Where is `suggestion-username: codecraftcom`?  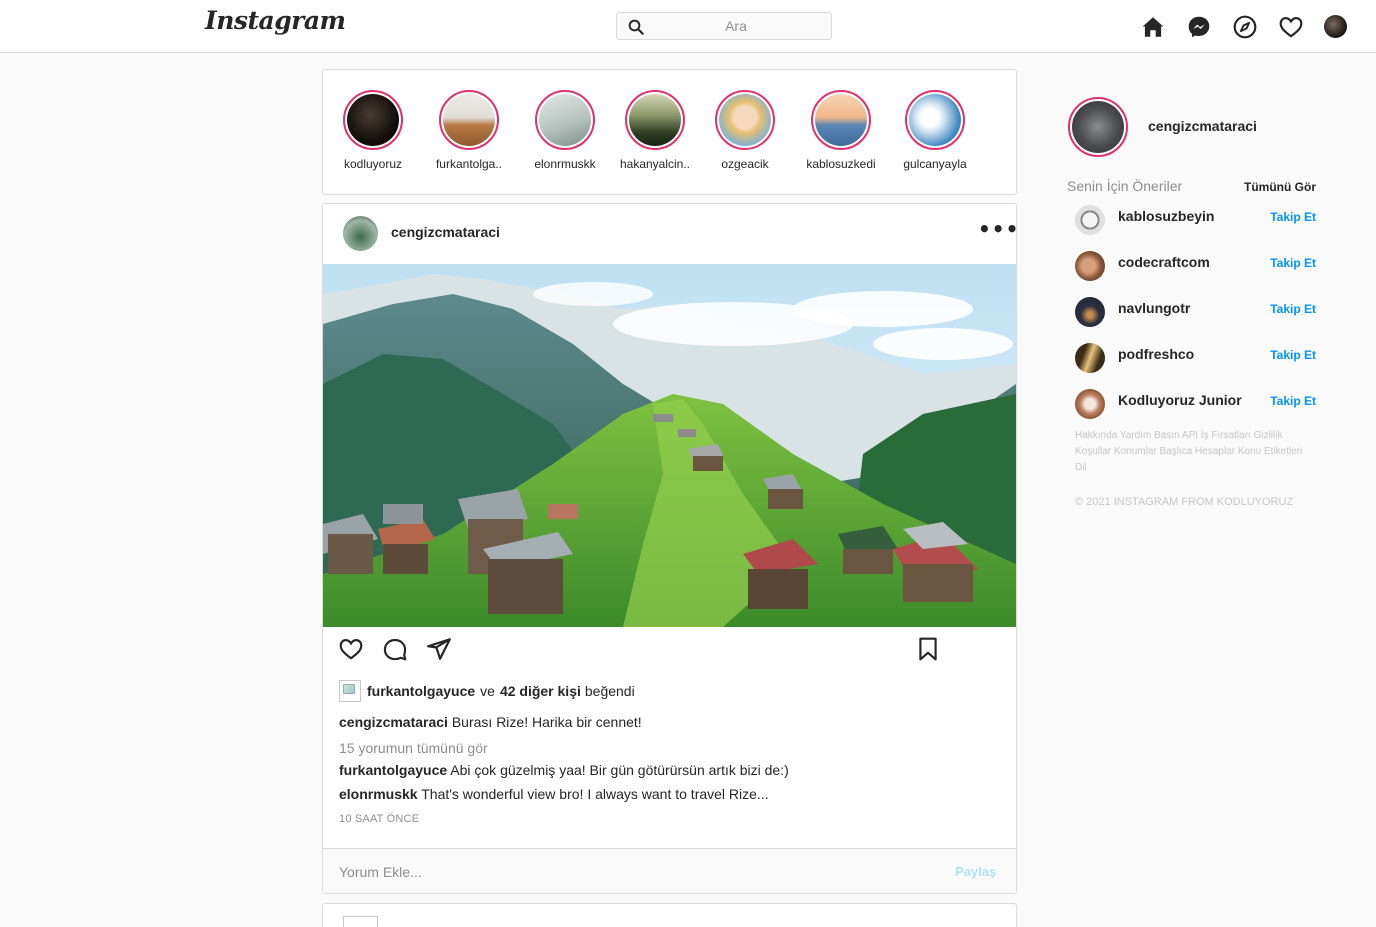 suggestion-username: codecraftcom is located at coordinates (1164, 262).